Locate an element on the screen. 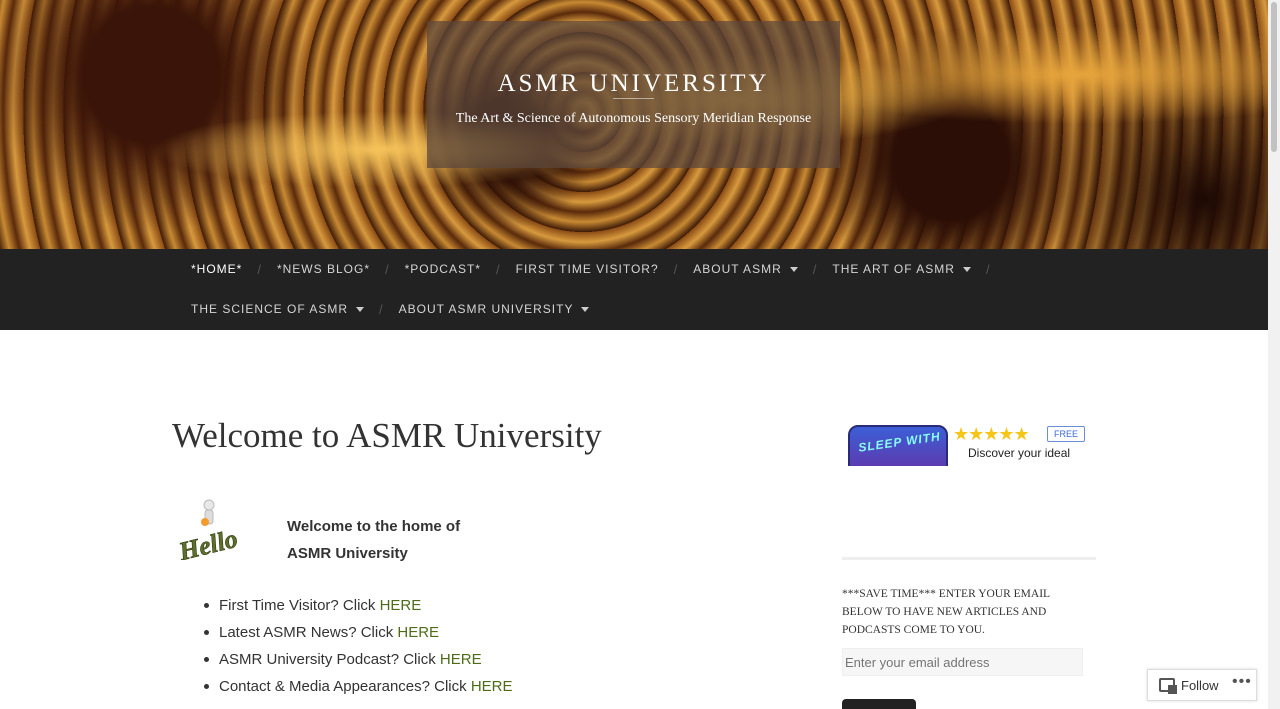  here-link-latest-news: HERE is located at coordinates (418, 632).